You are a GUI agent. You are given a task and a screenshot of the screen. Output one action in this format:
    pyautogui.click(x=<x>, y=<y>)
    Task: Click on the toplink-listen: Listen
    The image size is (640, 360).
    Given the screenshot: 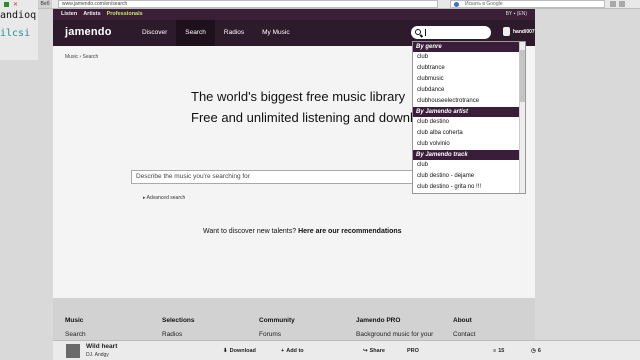 What is the action you would take?
    pyautogui.click(x=69, y=14)
    